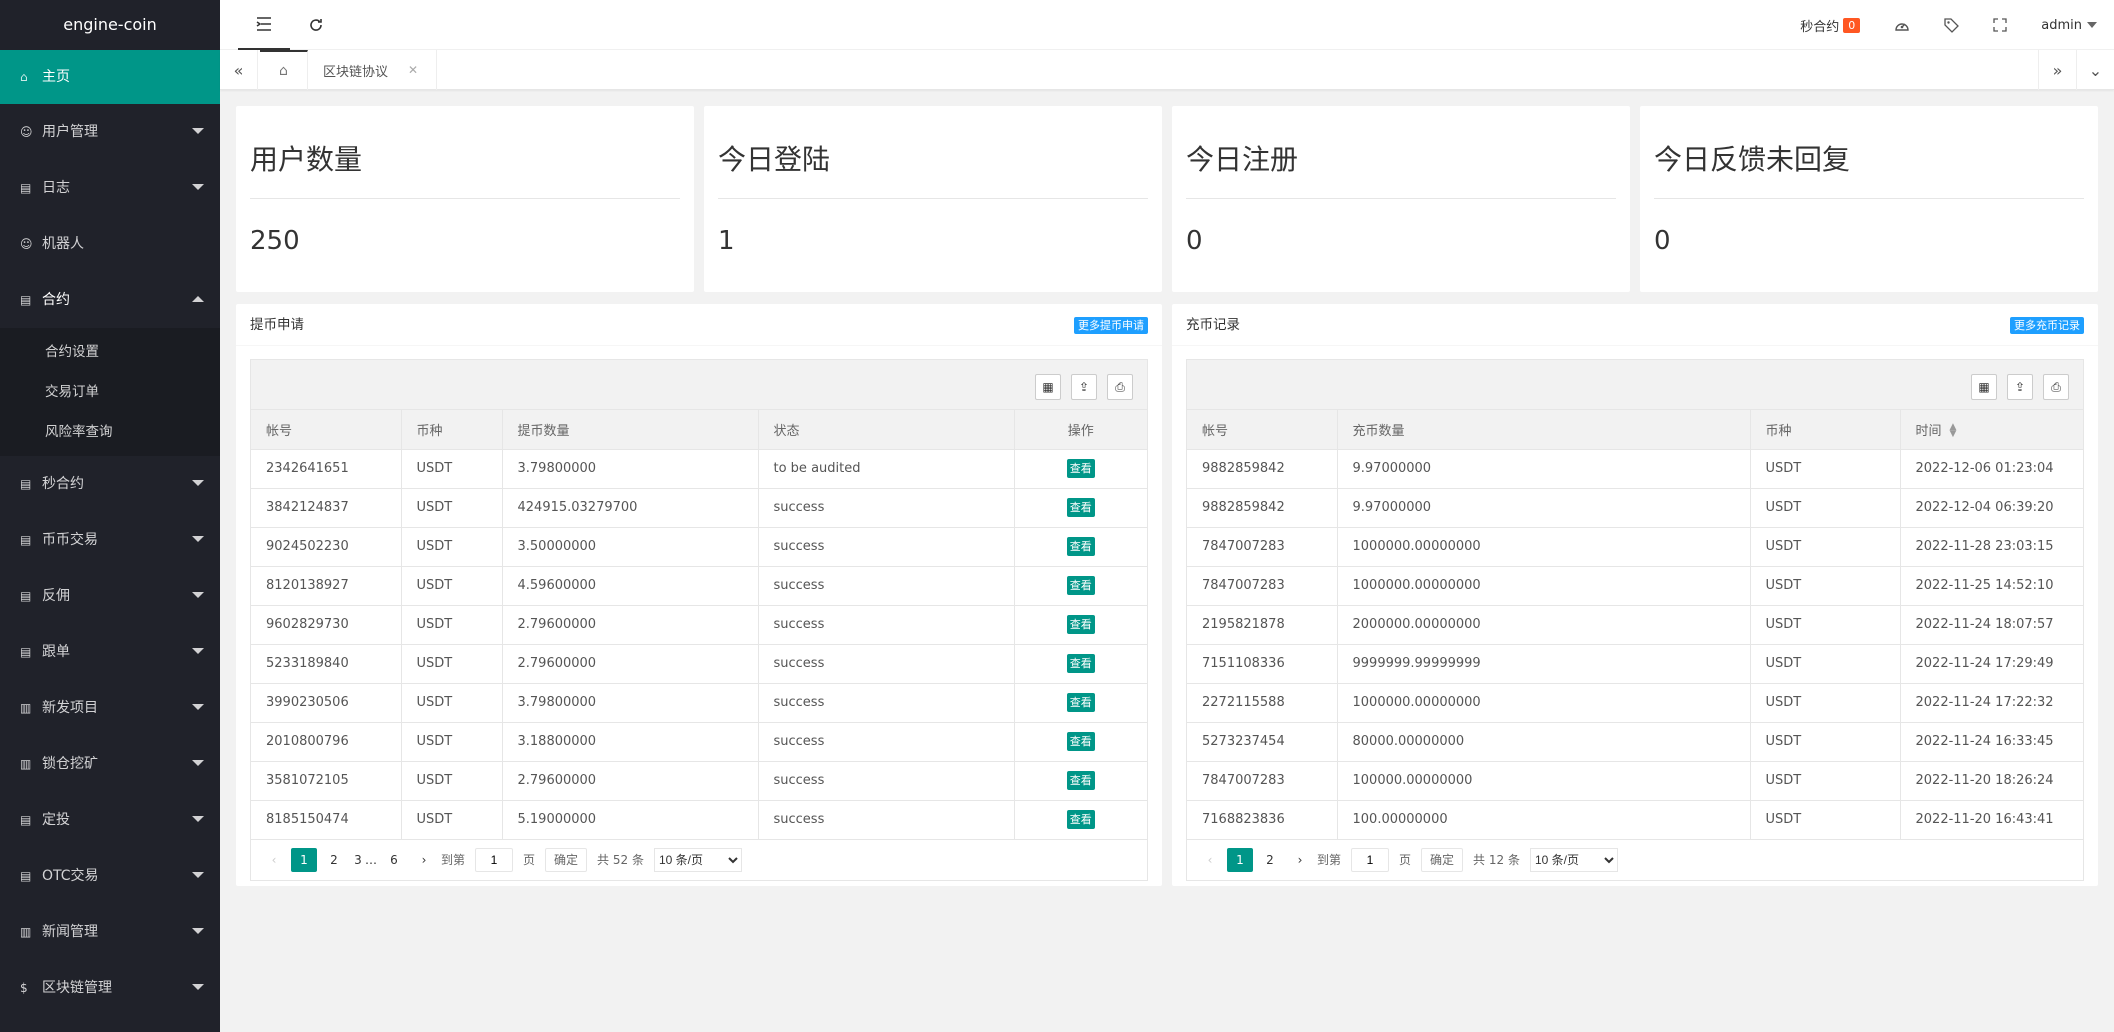 Image resolution: width=2114 pixels, height=1032 pixels. Describe the element at coordinates (358, 860) in the screenshot. I see `page-button: 3` at that location.